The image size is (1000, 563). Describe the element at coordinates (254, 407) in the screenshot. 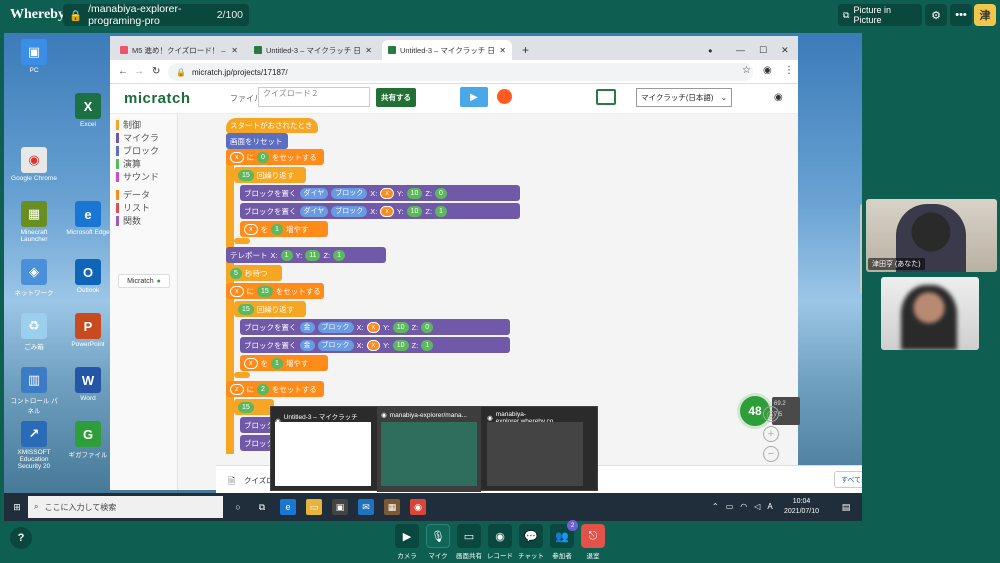

I see `repeat-block-3: 15` at that location.